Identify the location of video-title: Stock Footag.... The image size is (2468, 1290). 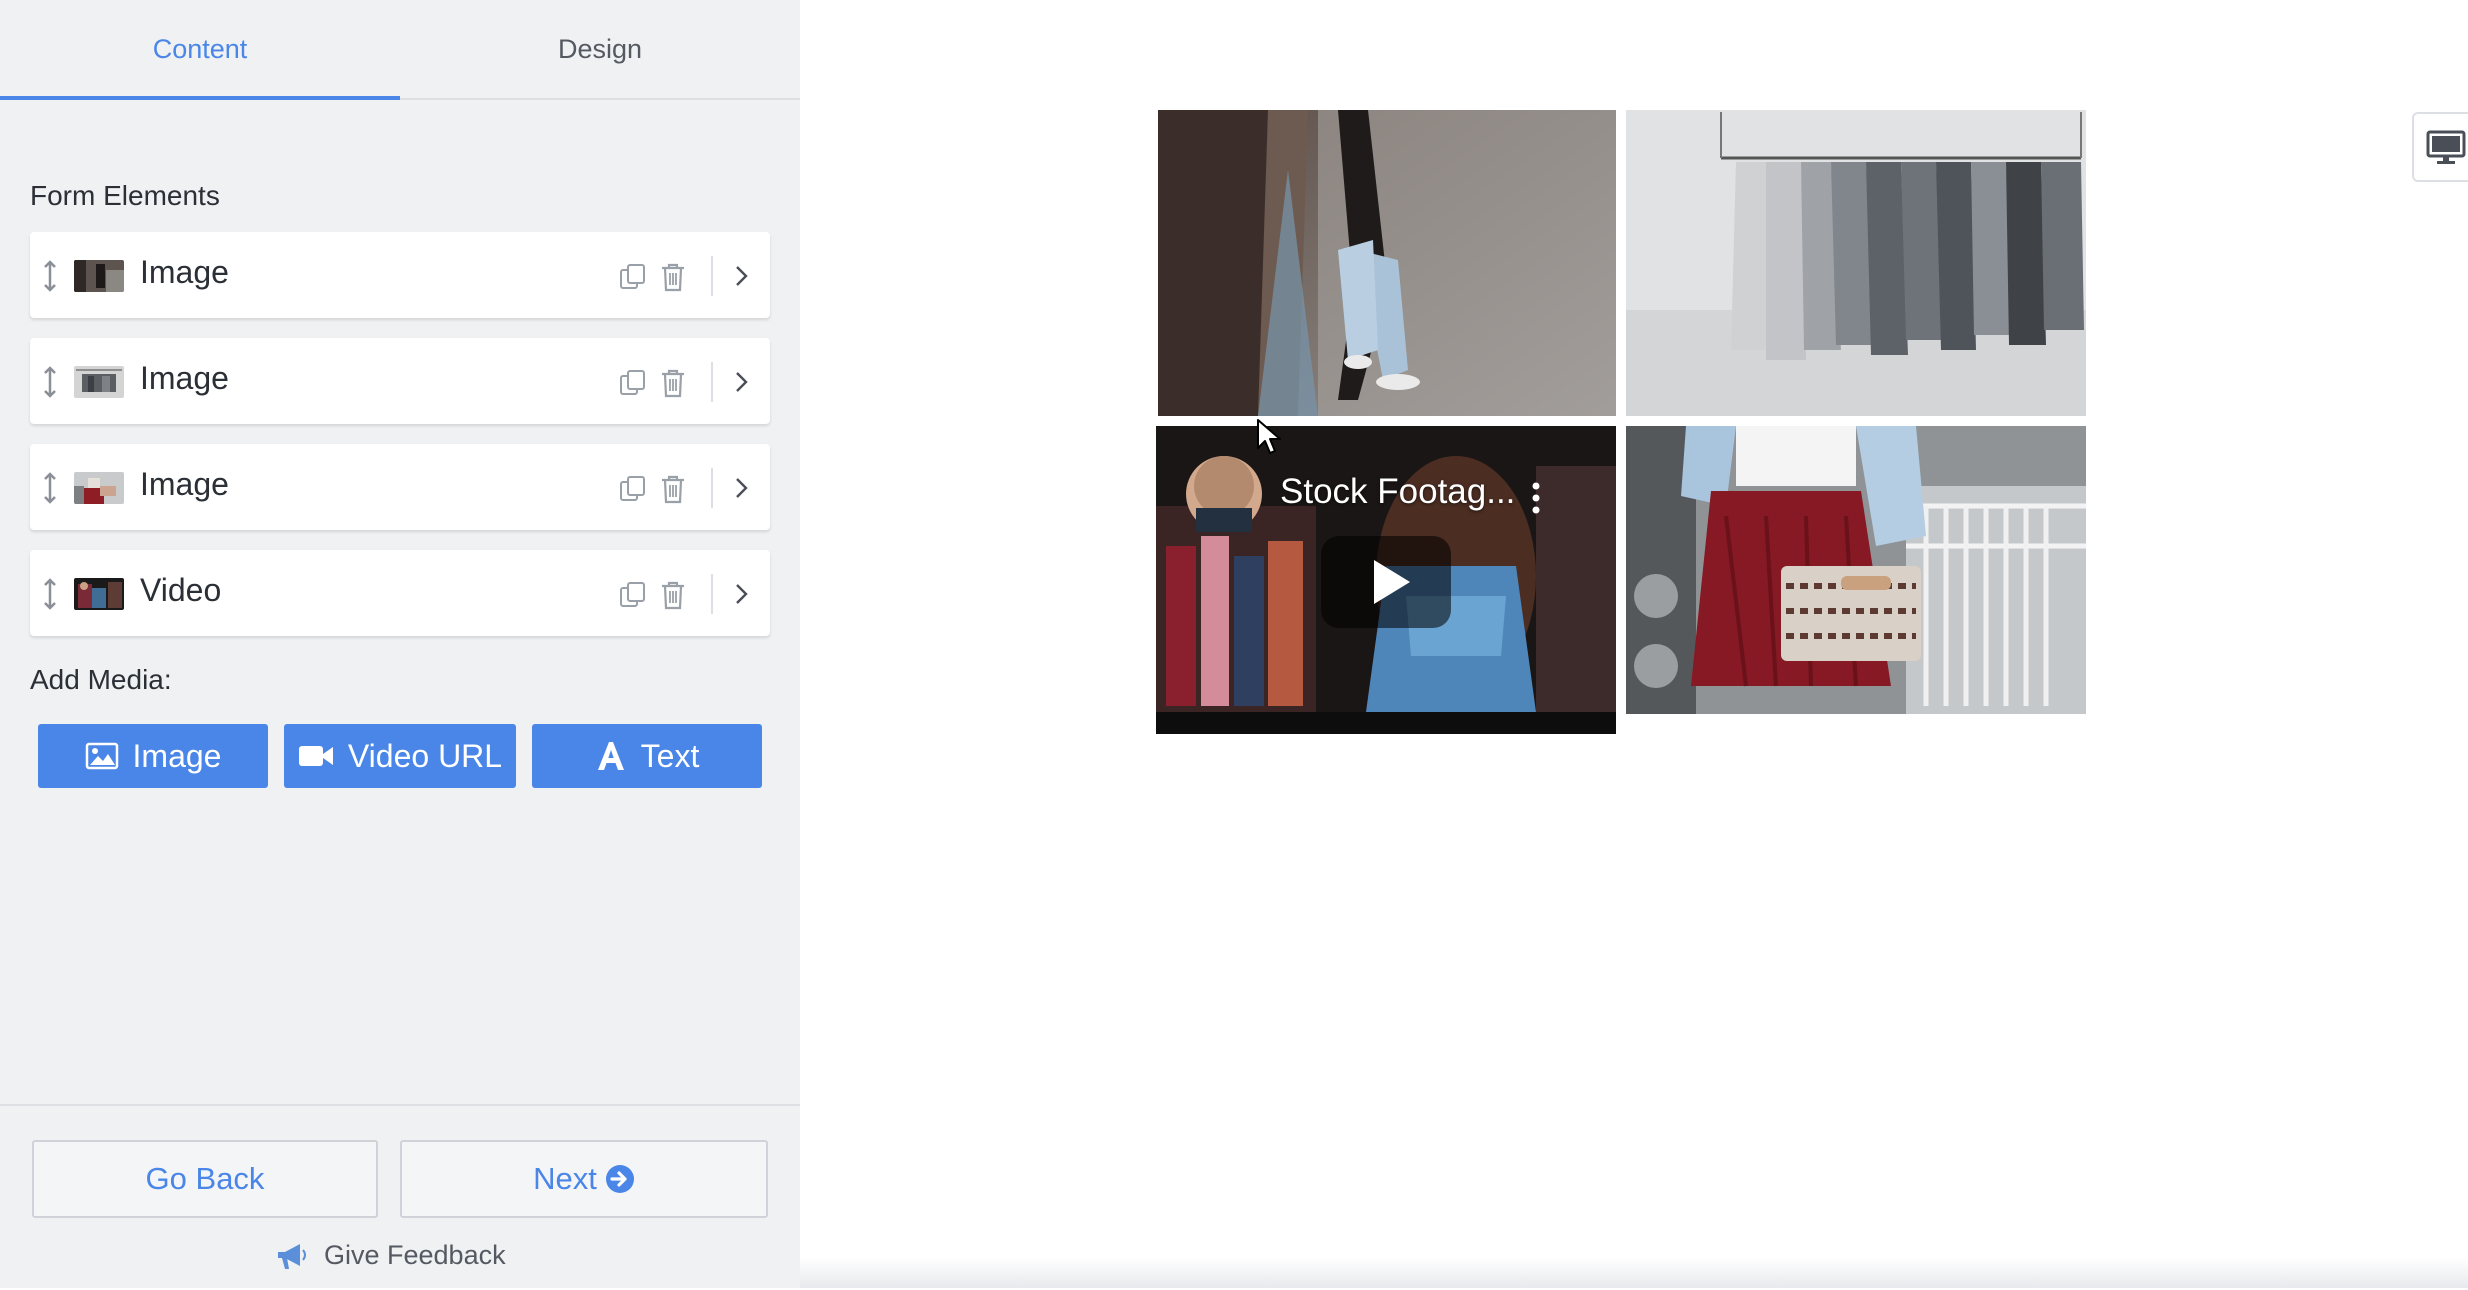
(1398, 491).